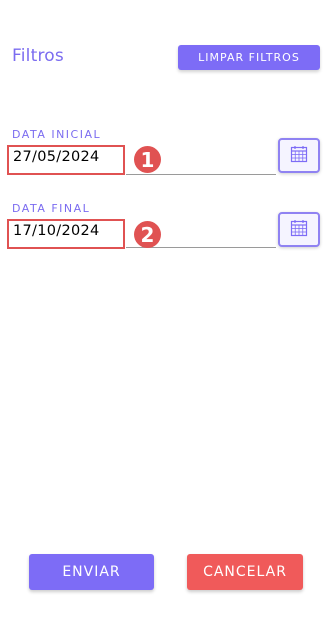 The height and width of the screenshot is (629, 331). What do you see at coordinates (38, 56) in the screenshot?
I see `page-title: Filtros` at bounding box center [38, 56].